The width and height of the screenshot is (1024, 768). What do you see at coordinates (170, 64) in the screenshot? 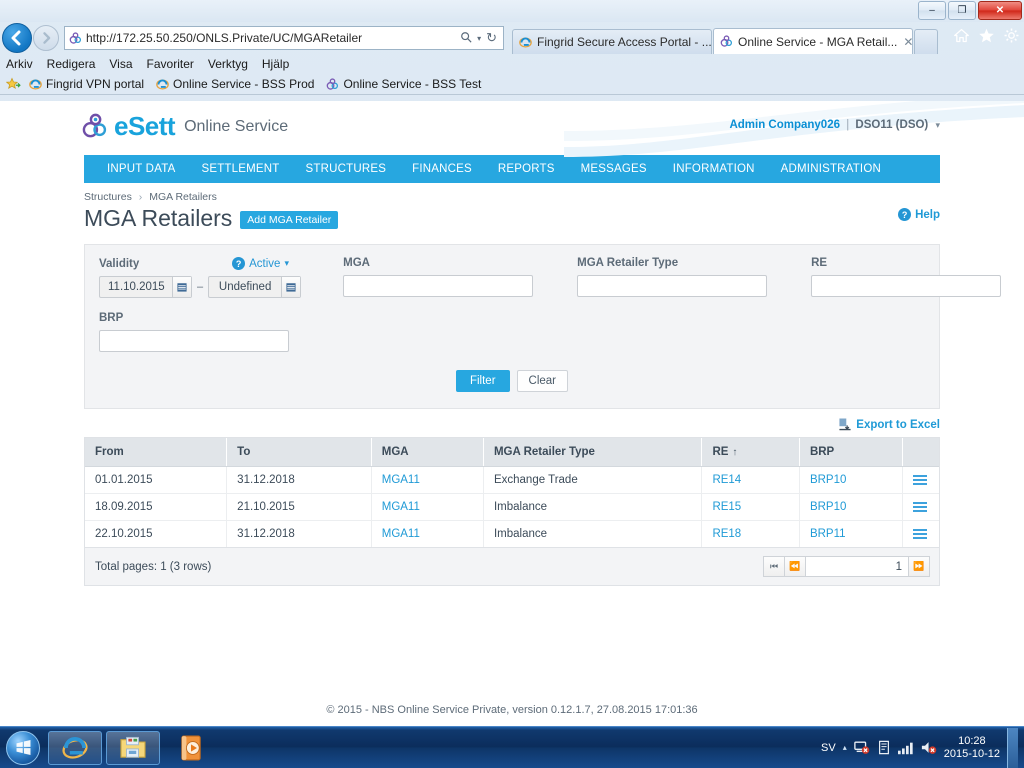
I see `menu-item-favoriter: Favoriter` at bounding box center [170, 64].